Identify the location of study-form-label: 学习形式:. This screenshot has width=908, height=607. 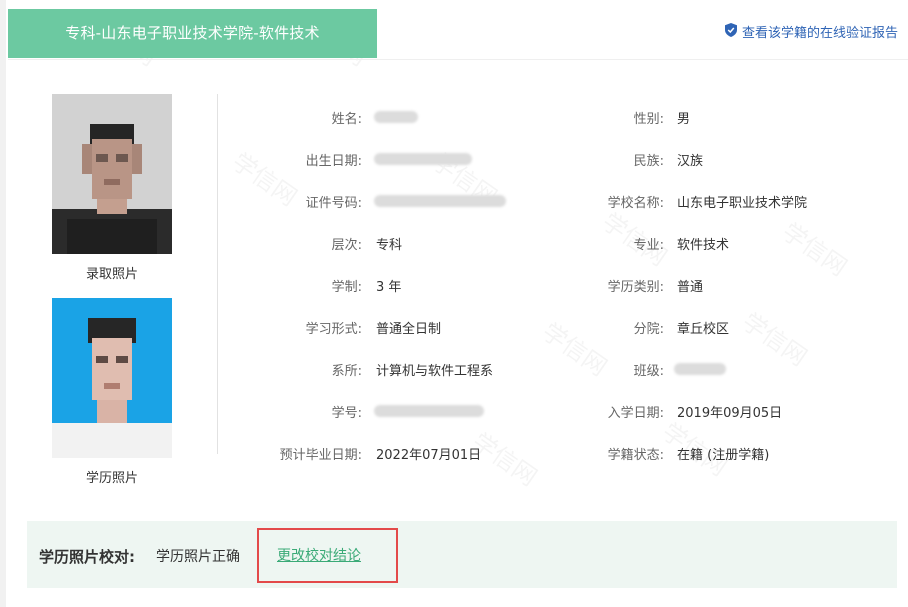
(333, 329).